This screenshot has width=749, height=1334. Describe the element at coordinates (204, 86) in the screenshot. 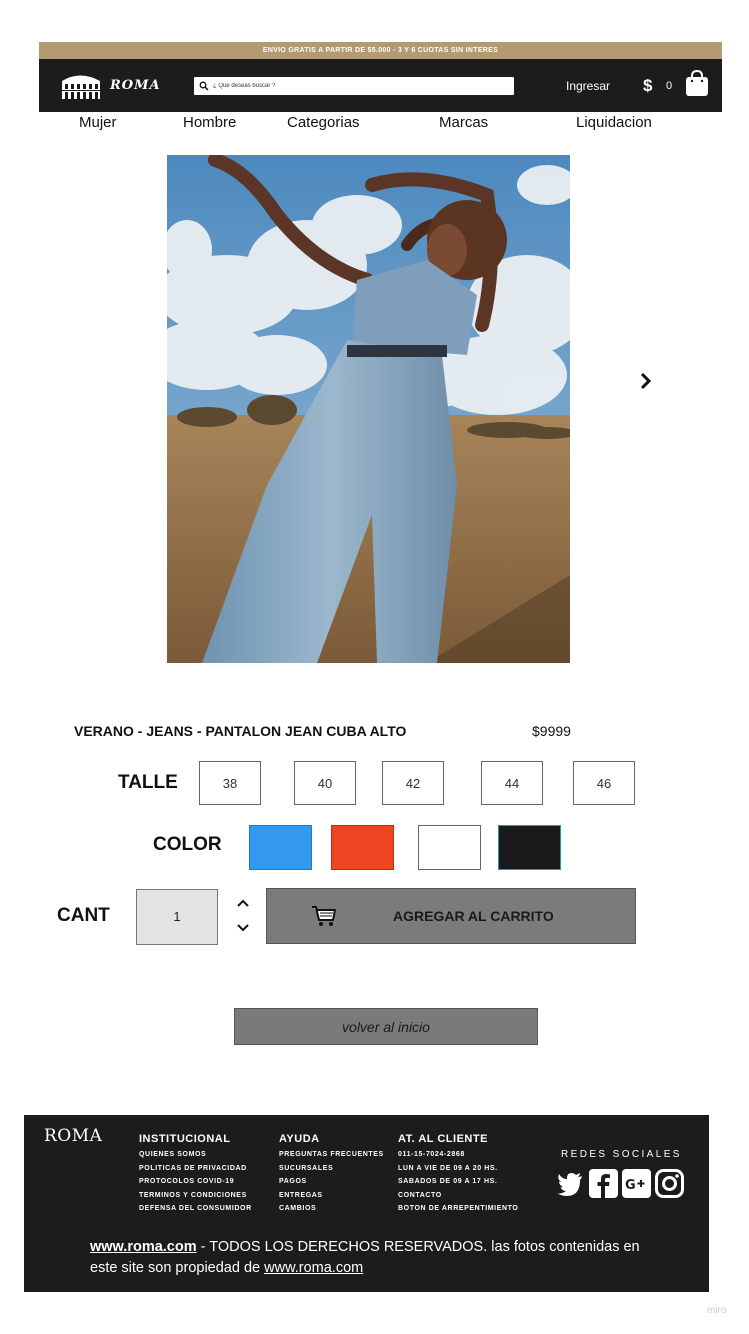

I see `search-icon` at that location.